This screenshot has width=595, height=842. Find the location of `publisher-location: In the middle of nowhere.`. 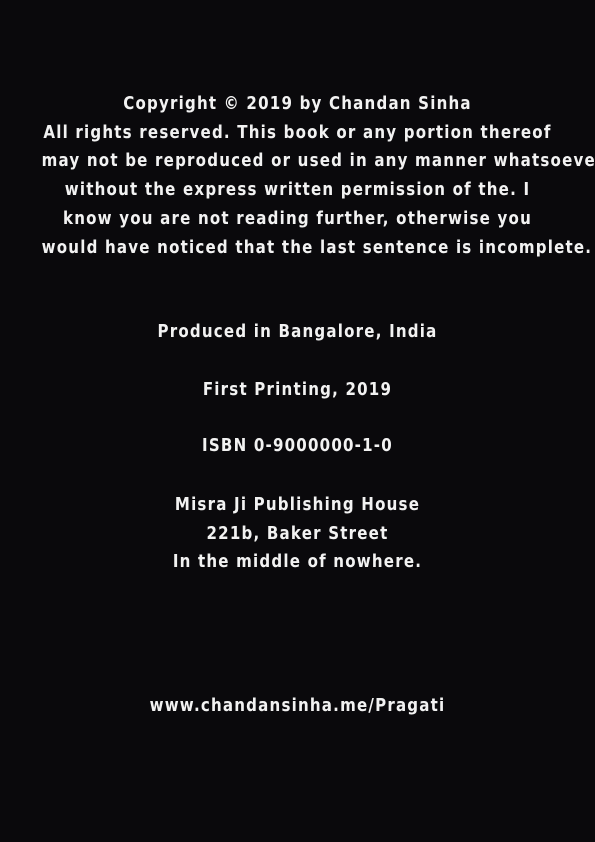

publisher-location: In the middle of nowhere. is located at coordinates (297, 562).